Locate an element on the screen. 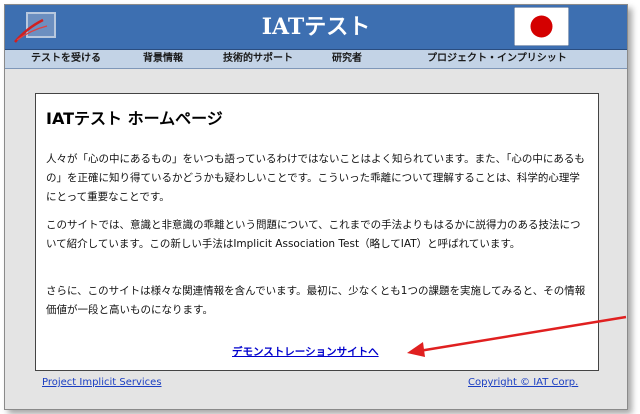 The width and height of the screenshot is (640, 414). nav-item-take-test: テストを受ける is located at coordinates (66, 59).